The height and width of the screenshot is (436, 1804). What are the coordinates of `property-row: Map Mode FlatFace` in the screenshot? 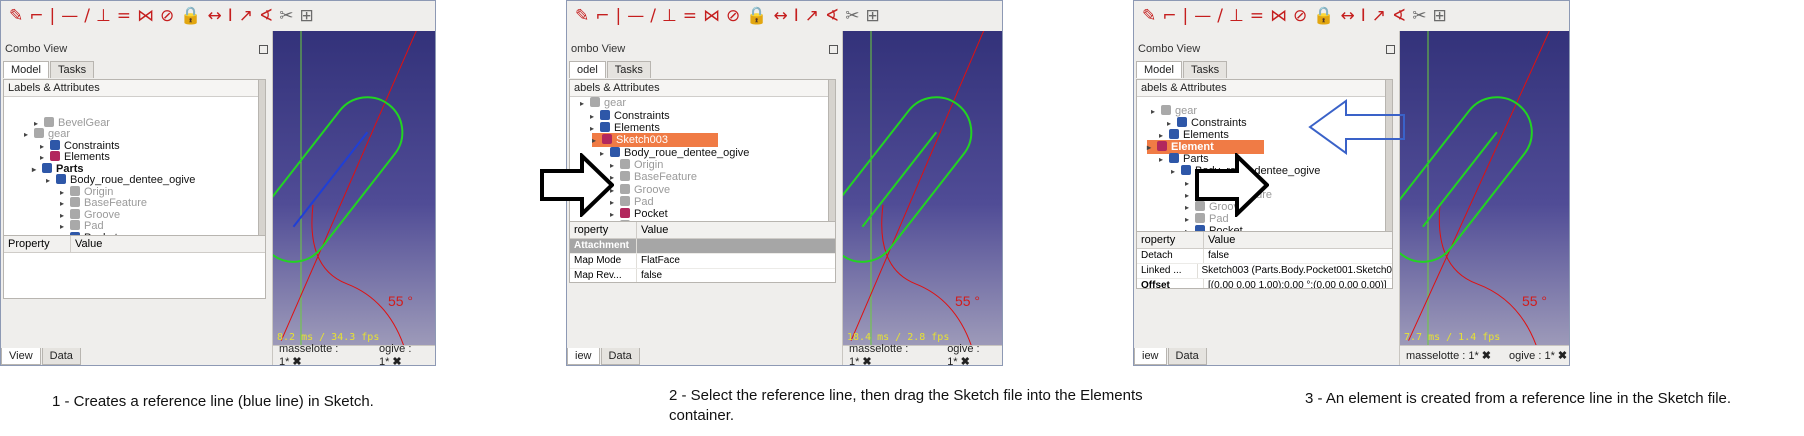 It's located at (702, 261).